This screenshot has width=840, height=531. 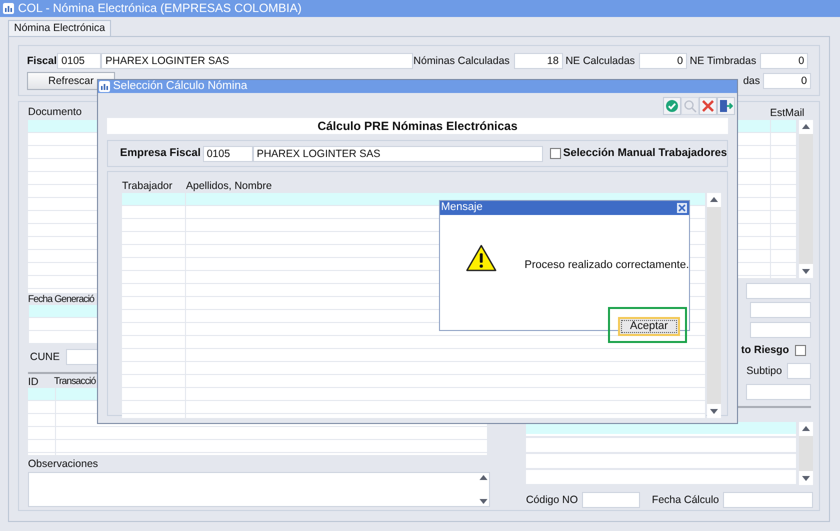 I want to click on field-label: Subtipo, so click(x=764, y=371).